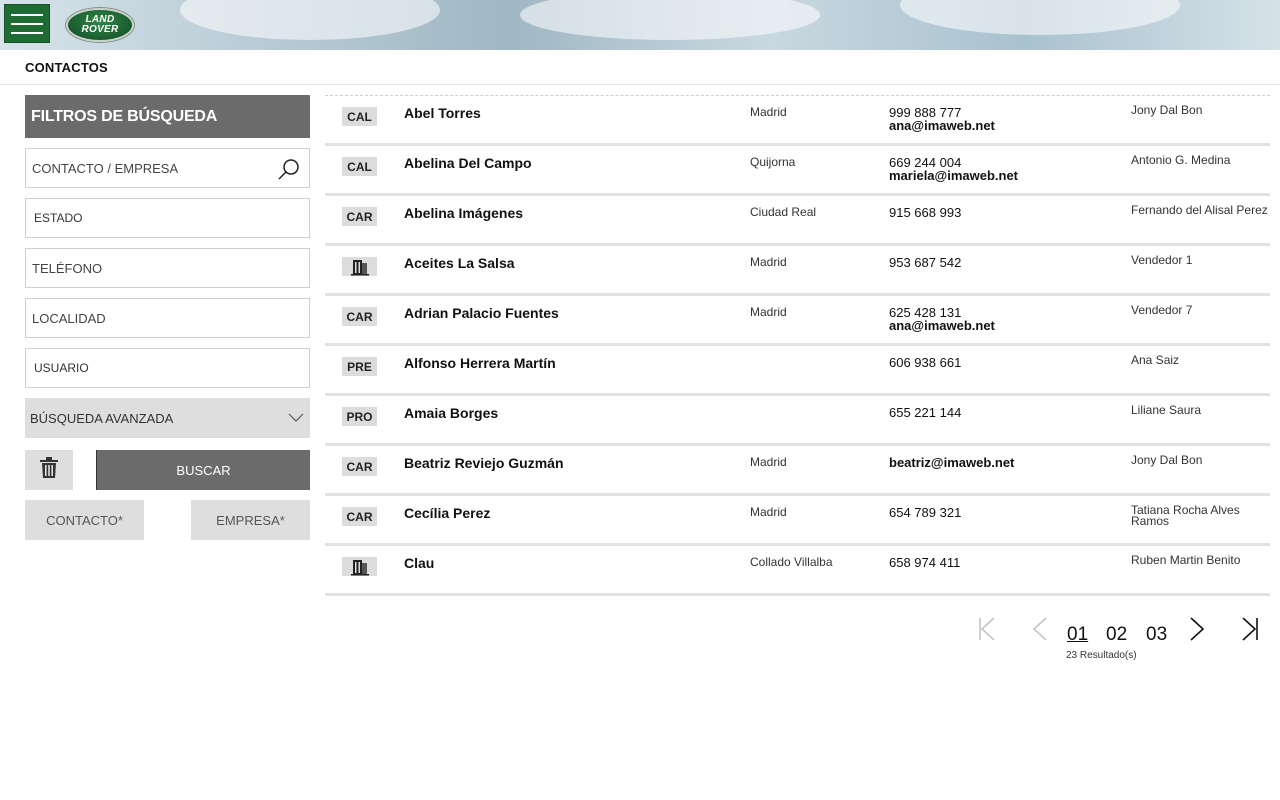 The height and width of the screenshot is (800, 1280). Describe the element at coordinates (61, 368) in the screenshot. I see `usuario-label: USUARIO` at that location.